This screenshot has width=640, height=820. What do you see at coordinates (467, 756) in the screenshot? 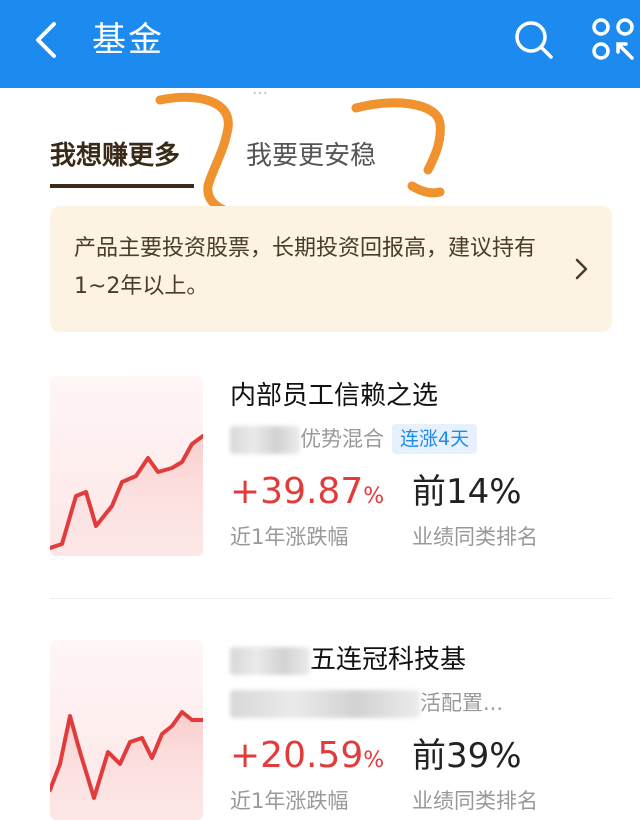
I see `peer-rank-value: 前39%` at bounding box center [467, 756].